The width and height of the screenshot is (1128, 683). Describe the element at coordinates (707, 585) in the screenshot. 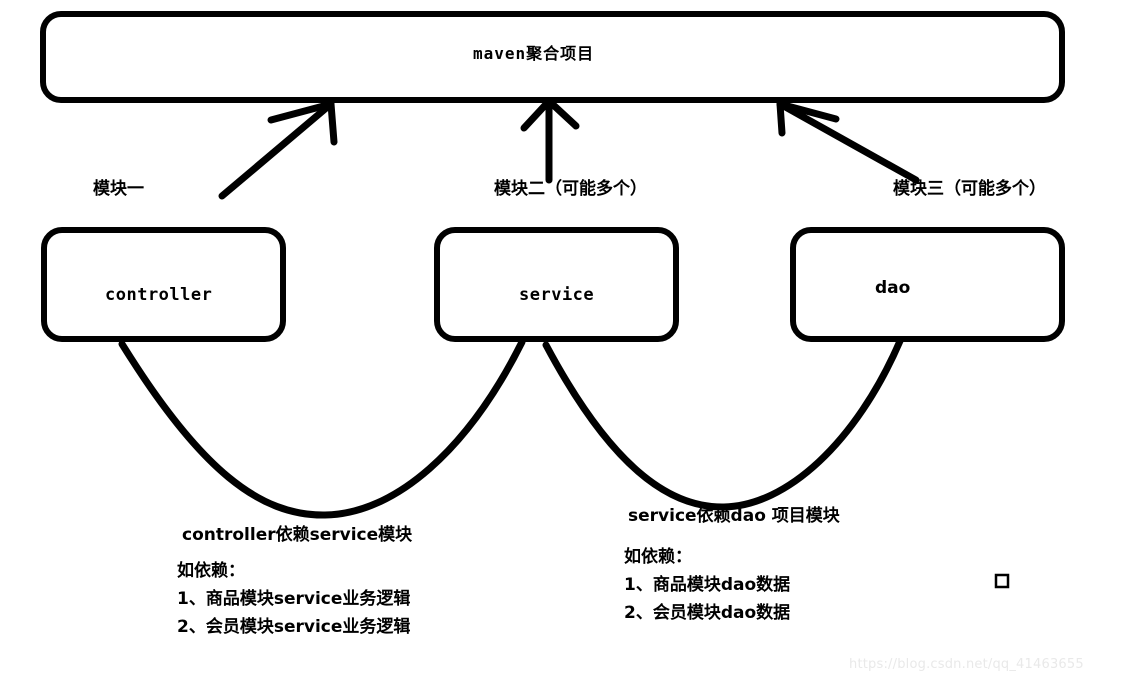

I see `note-item-service-dao-1: 1、商品模块dao数据` at that location.